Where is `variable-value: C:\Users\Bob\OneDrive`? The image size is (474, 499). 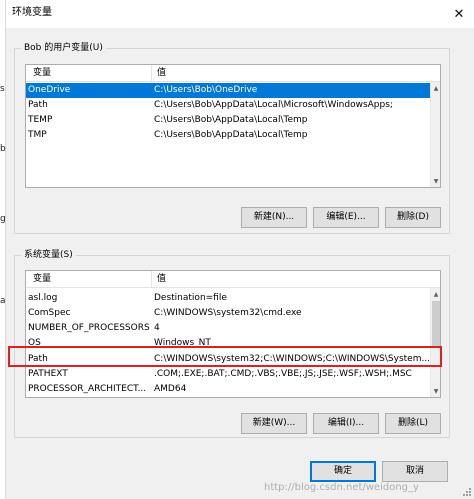 variable-value: C:\Users\Bob\OneDrive is located at coordinates (206, 90).